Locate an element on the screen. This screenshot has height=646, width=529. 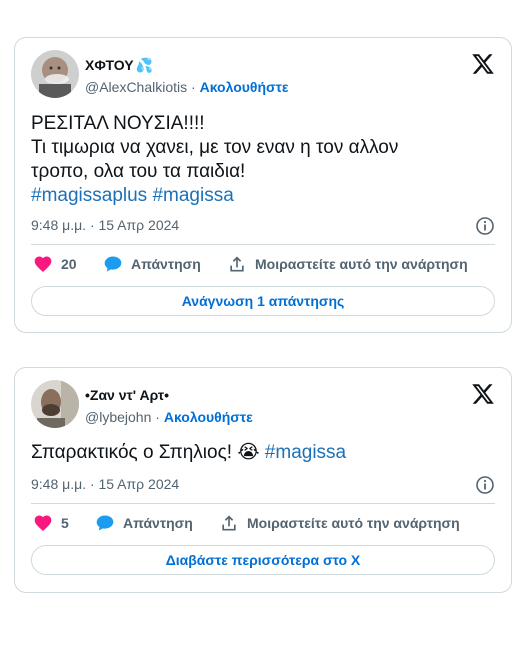
handle-row: @lybejohn · Ακολουθήστε is located at coordinates (169, 417).